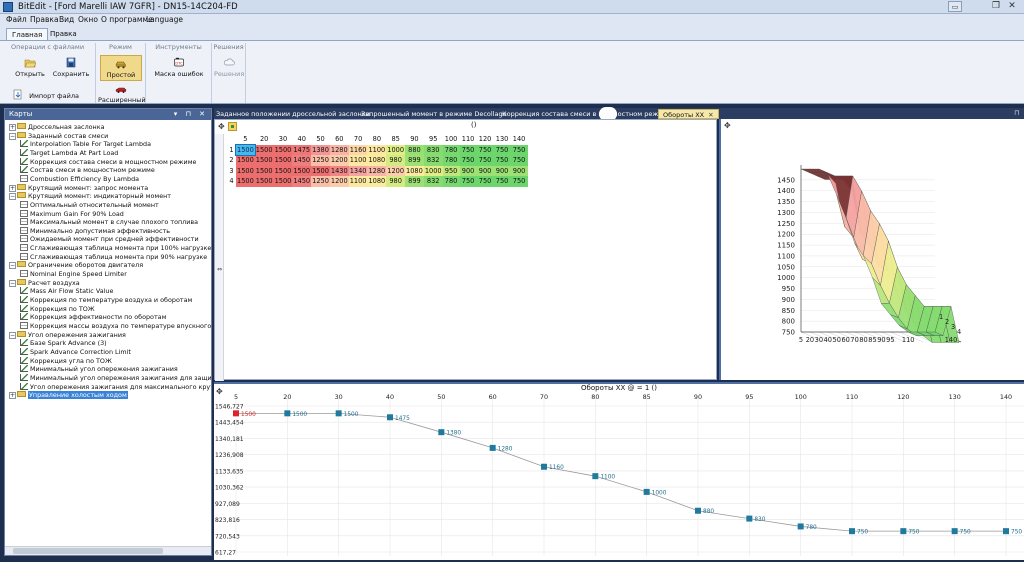  What do you see at coordinates (519, 139) in the screenshot?
I see `column-header: 140` at bounding box center [519, 139].